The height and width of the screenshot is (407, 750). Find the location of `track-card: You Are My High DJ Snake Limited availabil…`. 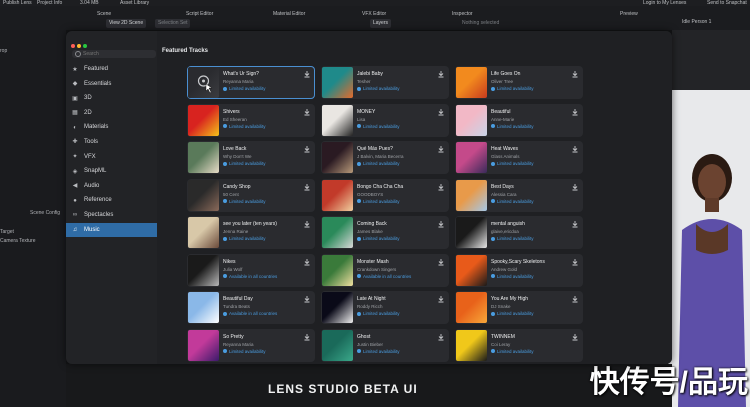

track-card: You Are My High DJ Snake Limited availabil… is located at coordinates (519, 307).